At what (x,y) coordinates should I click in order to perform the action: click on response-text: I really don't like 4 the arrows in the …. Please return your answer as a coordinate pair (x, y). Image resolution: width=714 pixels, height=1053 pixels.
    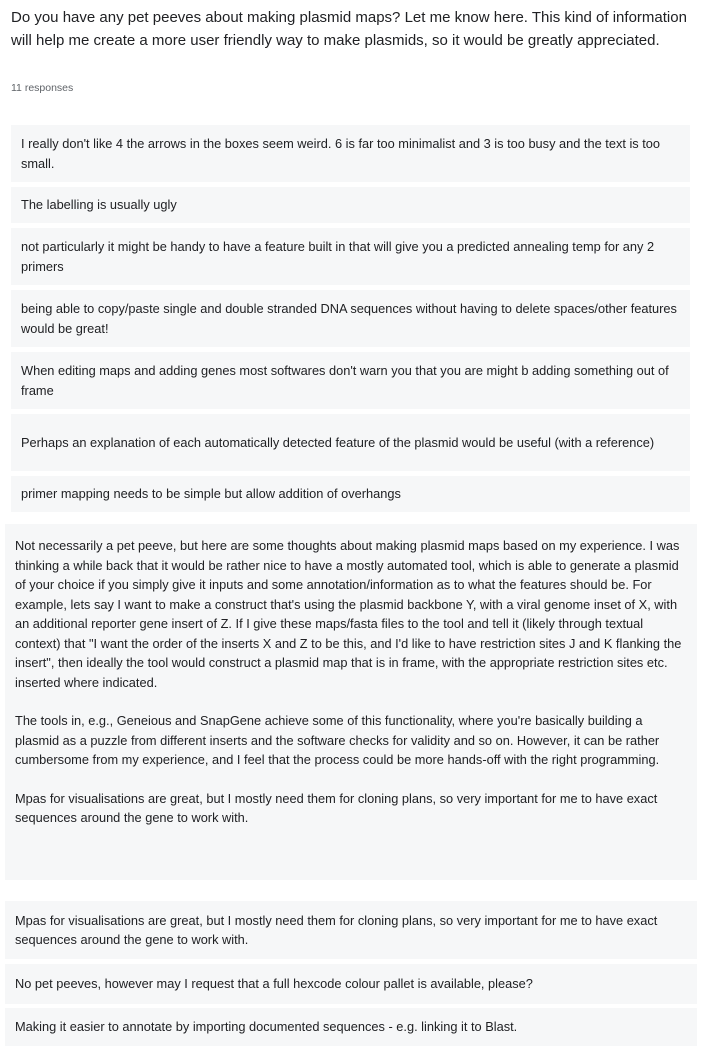
    Looking at the image, I should click on (341, 153).